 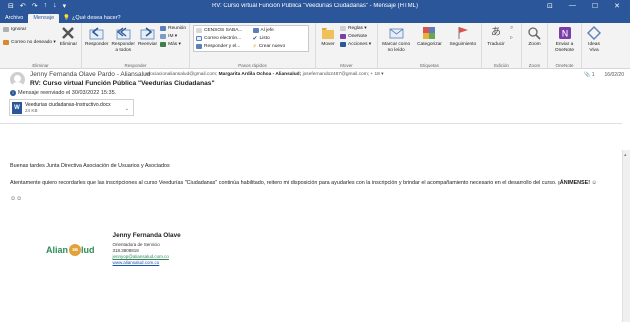 I want to click on header-meta: 📎 1 16/02/20, so click(x=604, y=75).